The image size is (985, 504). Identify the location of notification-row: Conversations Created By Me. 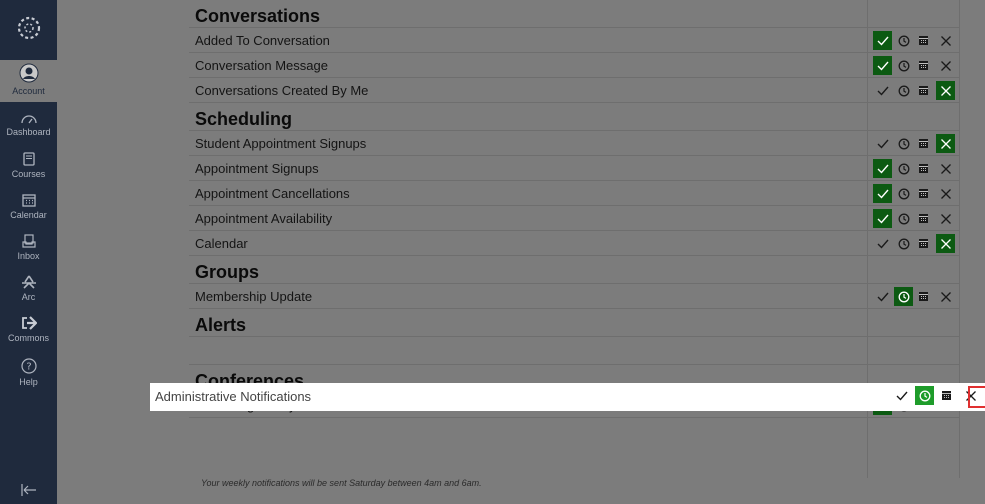
(574, 90).